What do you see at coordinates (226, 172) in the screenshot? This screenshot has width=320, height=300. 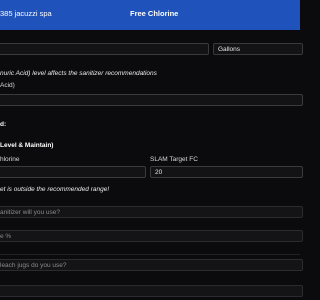 I see `slam-target-input: 20` at bounding box center [226, 172].